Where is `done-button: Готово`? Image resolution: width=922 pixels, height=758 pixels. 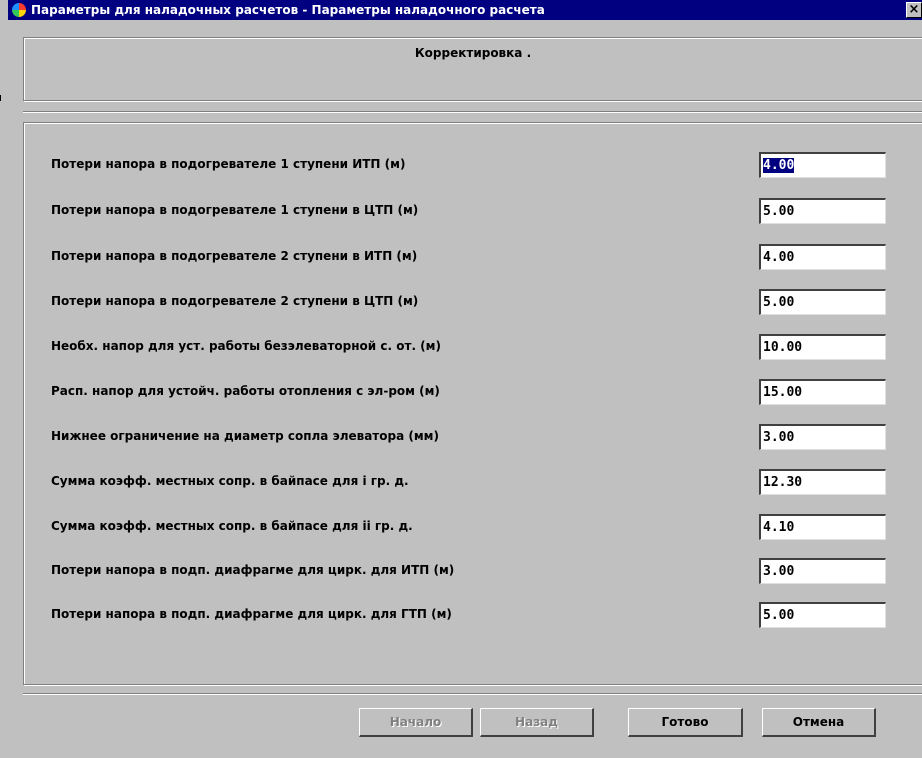 done-button: Готово is located at coordinates (685, 722).